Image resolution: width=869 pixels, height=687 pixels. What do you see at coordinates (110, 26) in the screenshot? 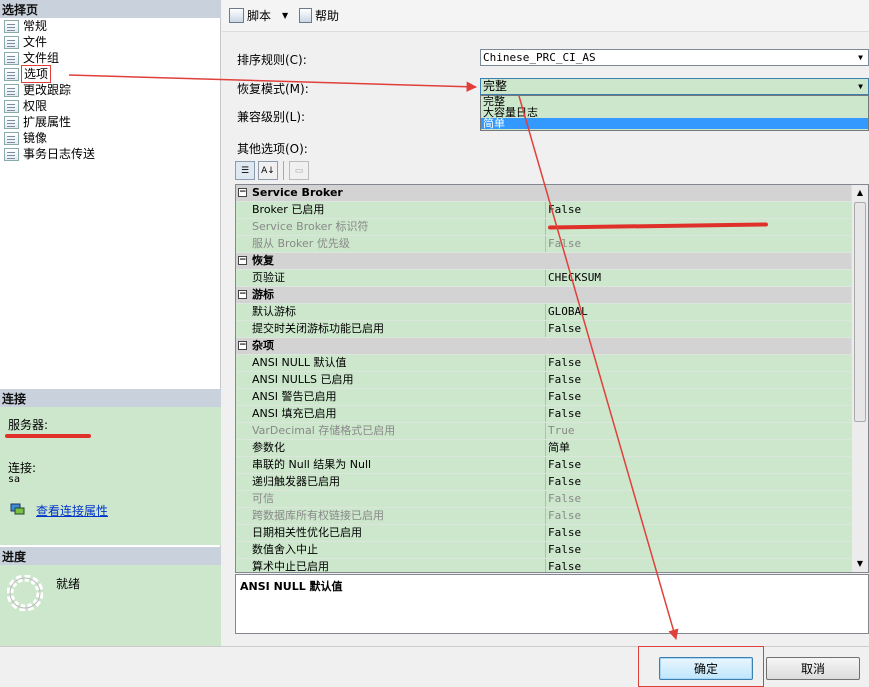
I see `page-item-1: 常规` at bounding box center [110, 26].